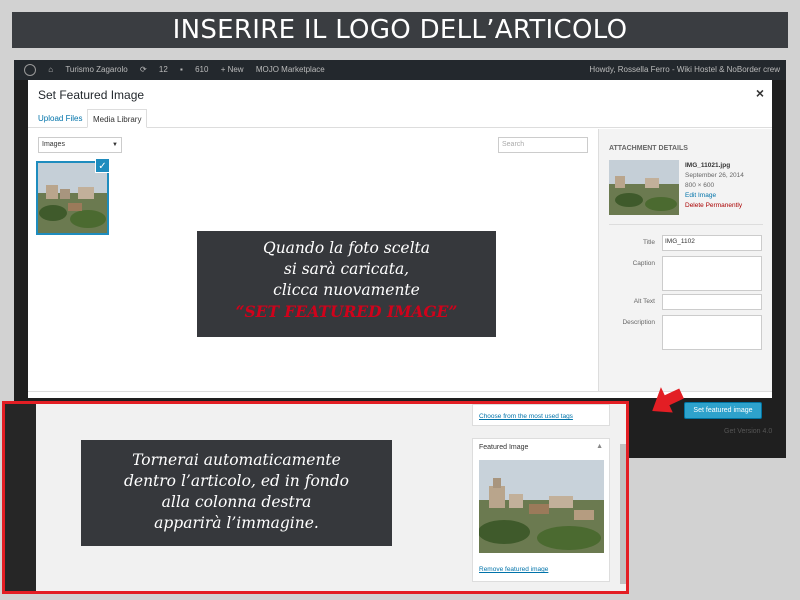 This screenshot has width=800, height=600. Describe the element at coordinates (400, 118) in the screenshot. I see `media-tabs: Upload Files Media Library` at that location.